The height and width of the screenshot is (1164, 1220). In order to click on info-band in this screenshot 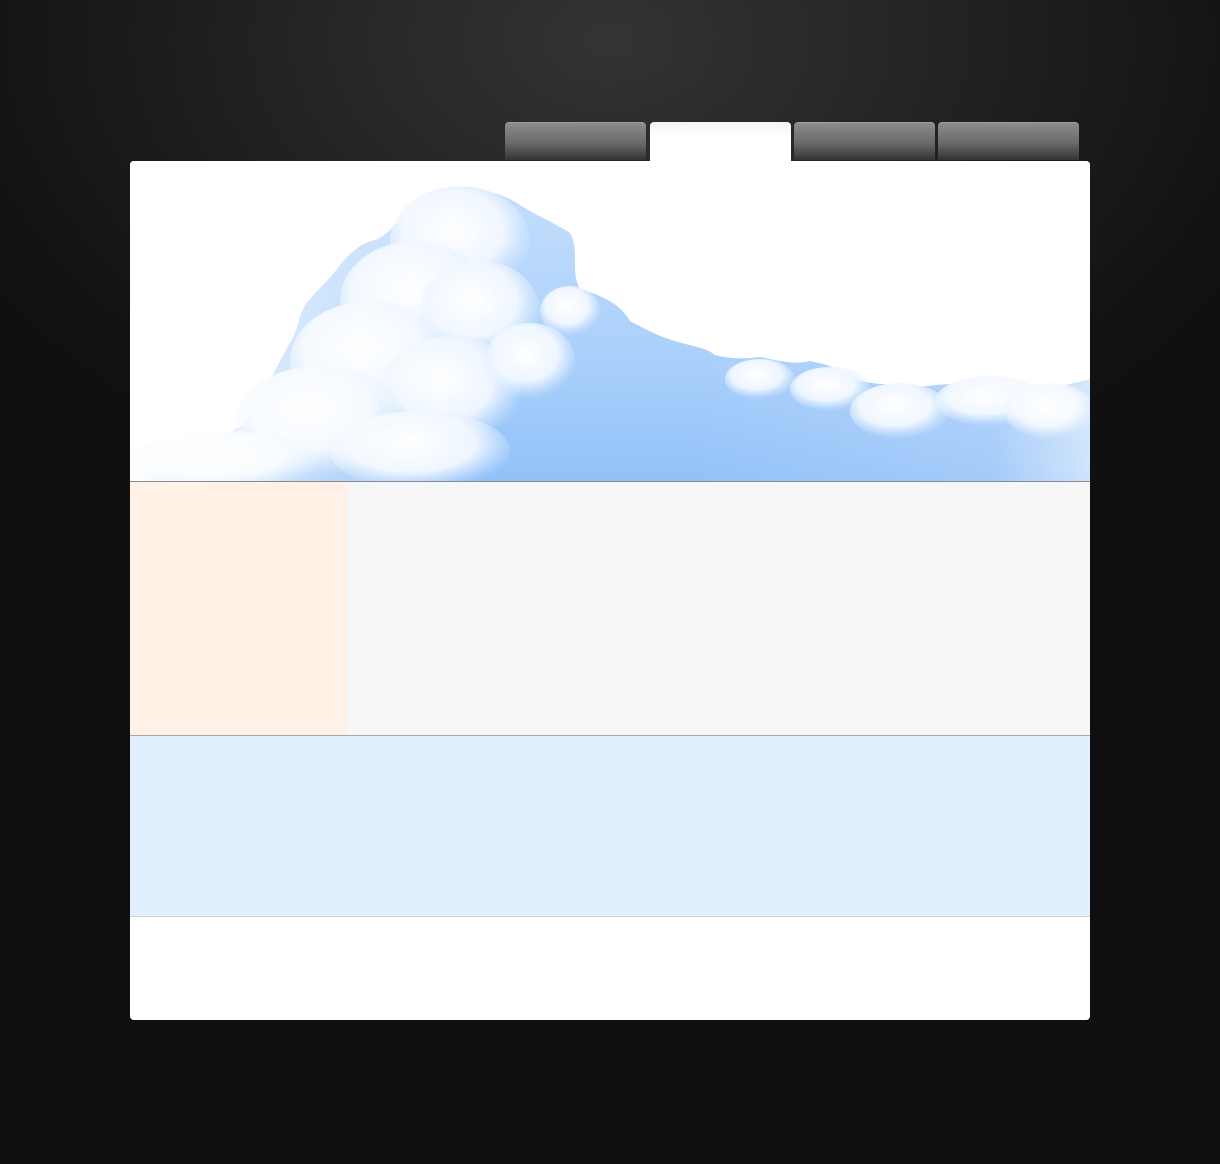, I will do `click(610, 826)`.